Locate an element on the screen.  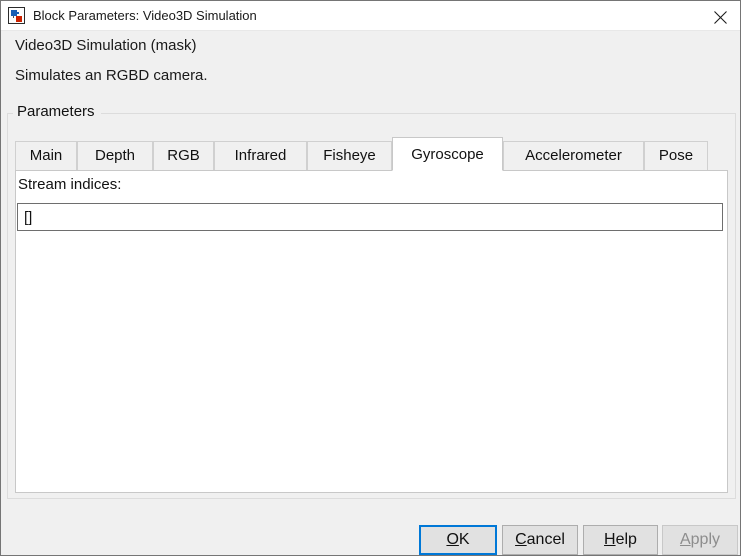
stream-indices-label: Stream indices: is located at coordinates (70, 184).